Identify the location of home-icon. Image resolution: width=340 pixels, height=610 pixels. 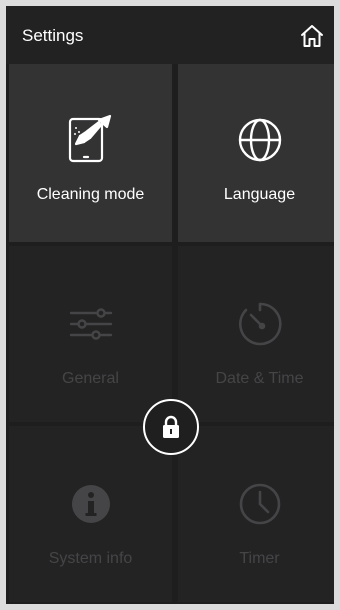
(312, 36).